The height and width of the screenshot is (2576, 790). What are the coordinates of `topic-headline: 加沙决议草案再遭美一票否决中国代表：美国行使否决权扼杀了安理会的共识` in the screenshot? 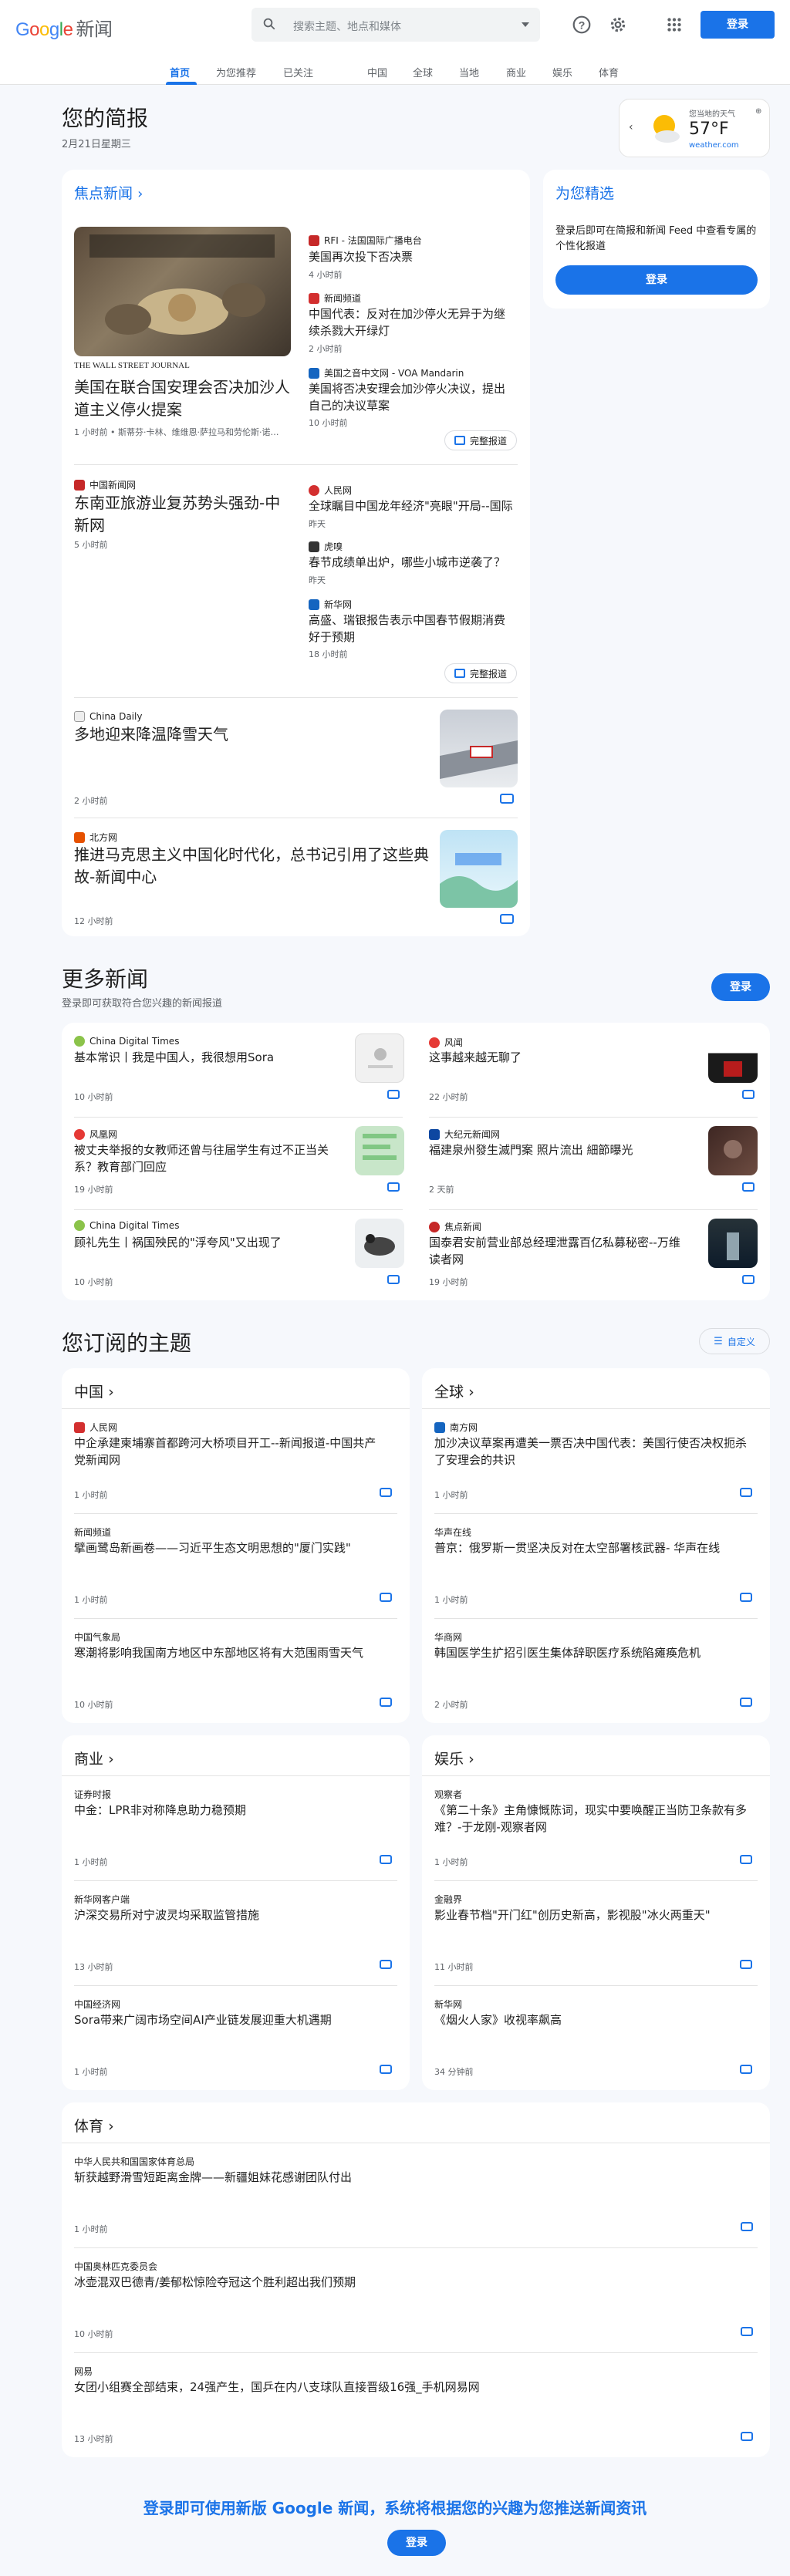 It's located at (592, 1451).